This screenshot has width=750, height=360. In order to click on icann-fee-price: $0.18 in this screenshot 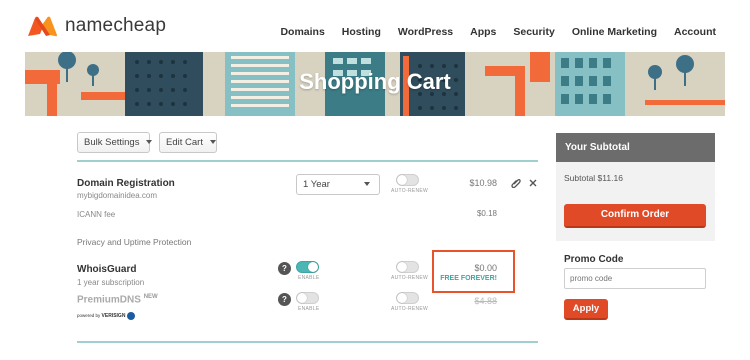, I will do `click(486, 213)`.